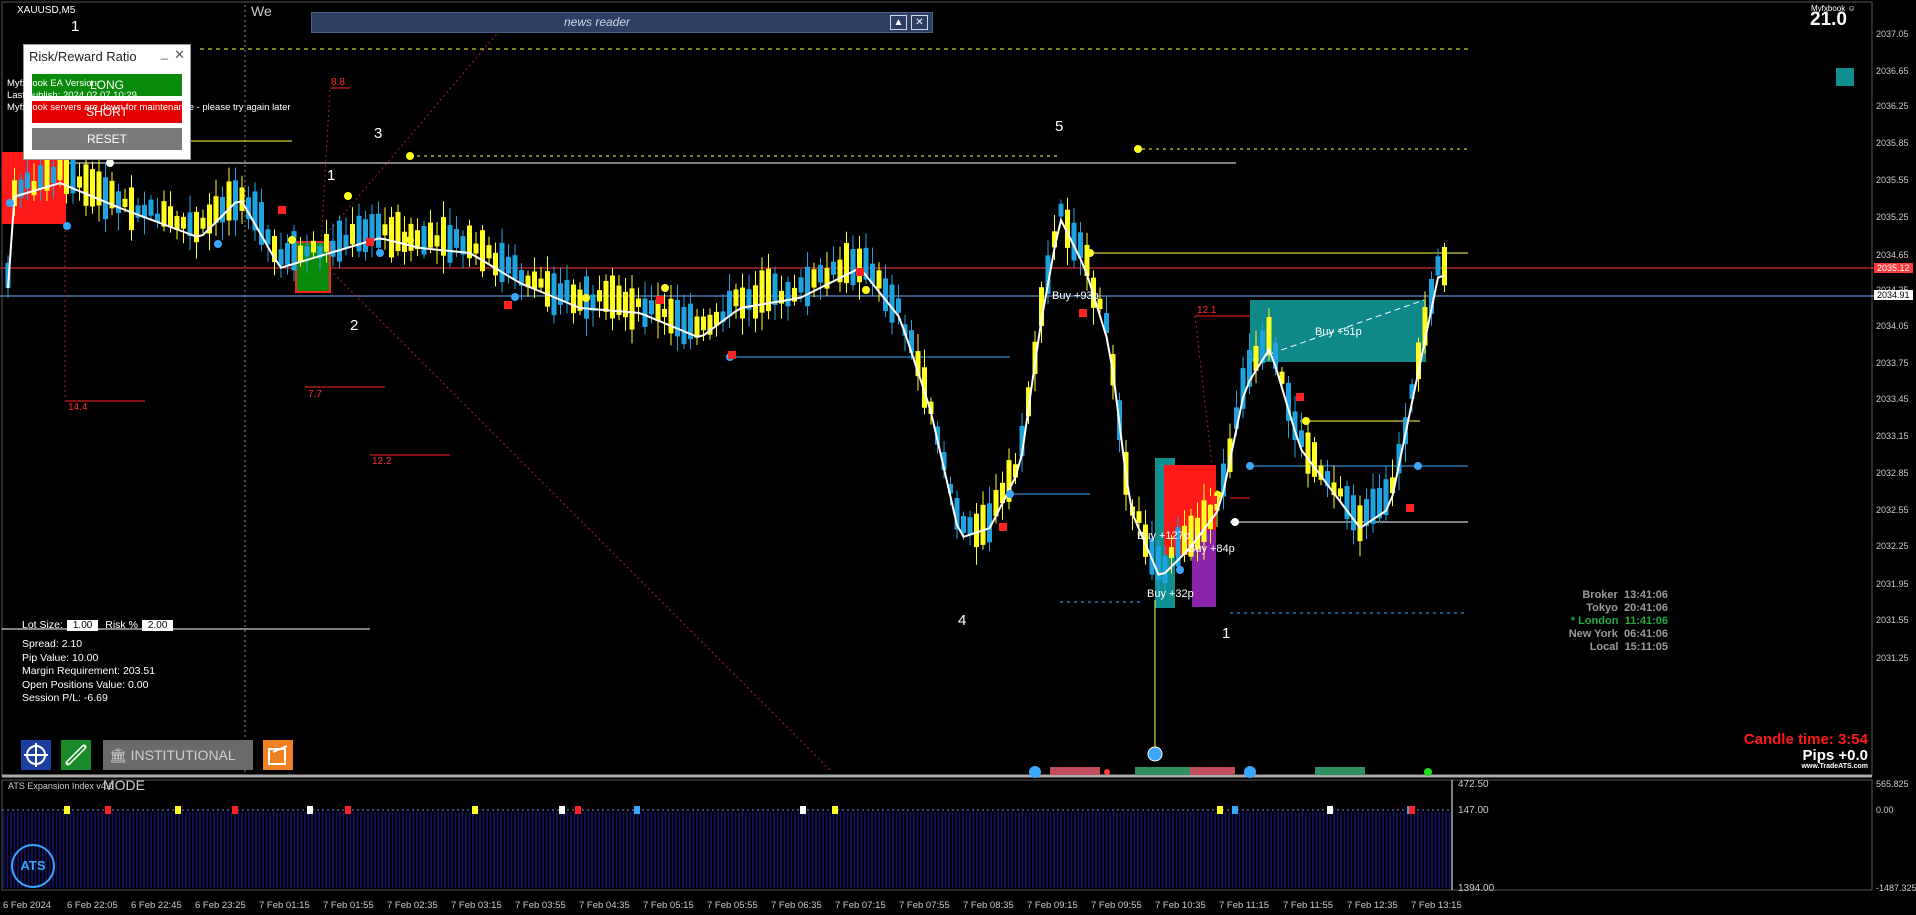 Image resolution: width=1916 pixels, height=915 pixels. Describe the element at coordinates (382, 461) in the screenshot. I see `red-level-label: 12.2` at that location.